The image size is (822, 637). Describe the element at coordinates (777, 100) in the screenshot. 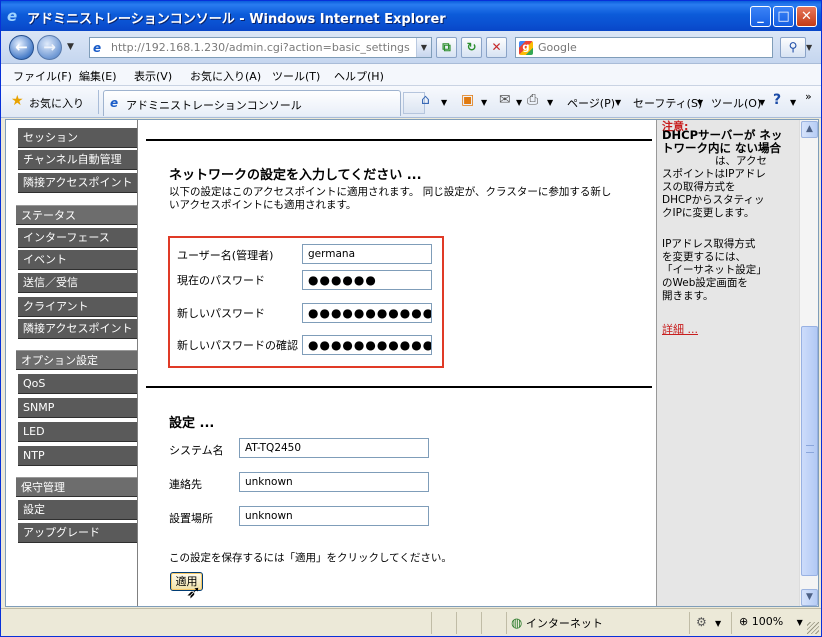

I see `help-icon: ?` at that location.